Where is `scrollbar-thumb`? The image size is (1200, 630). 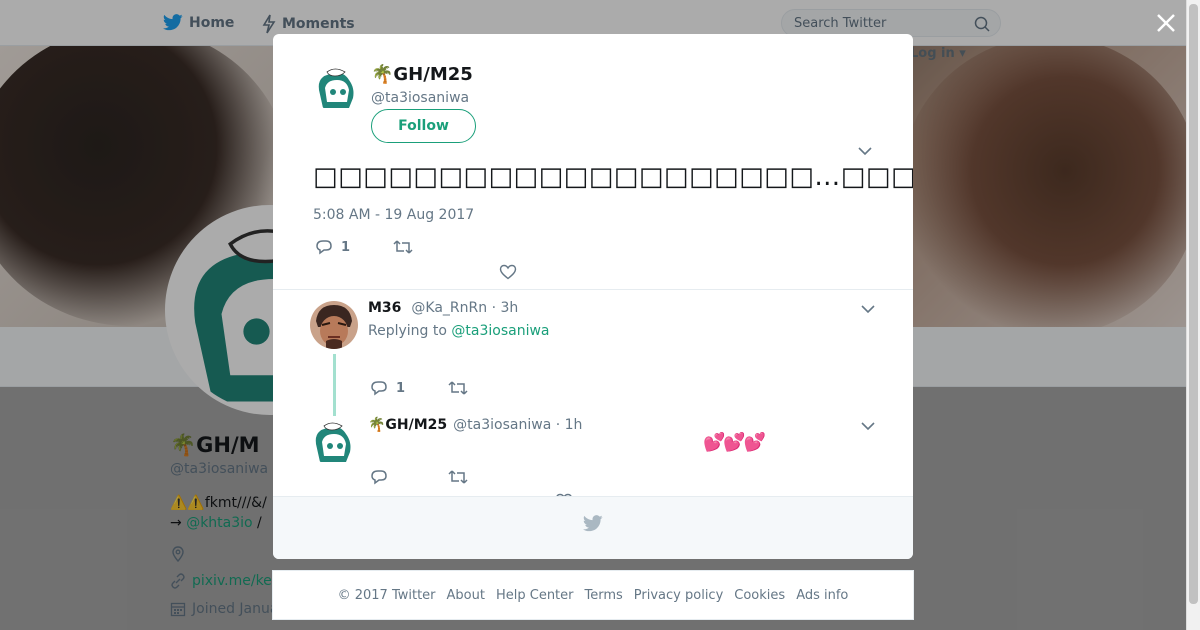
scrollbar-thumb is located at coordinates (1193, 304).